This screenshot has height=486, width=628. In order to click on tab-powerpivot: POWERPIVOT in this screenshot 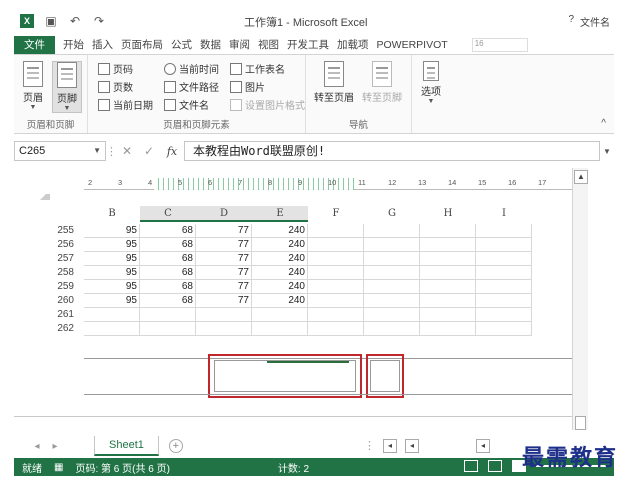, I will do `click(412, 45)`.